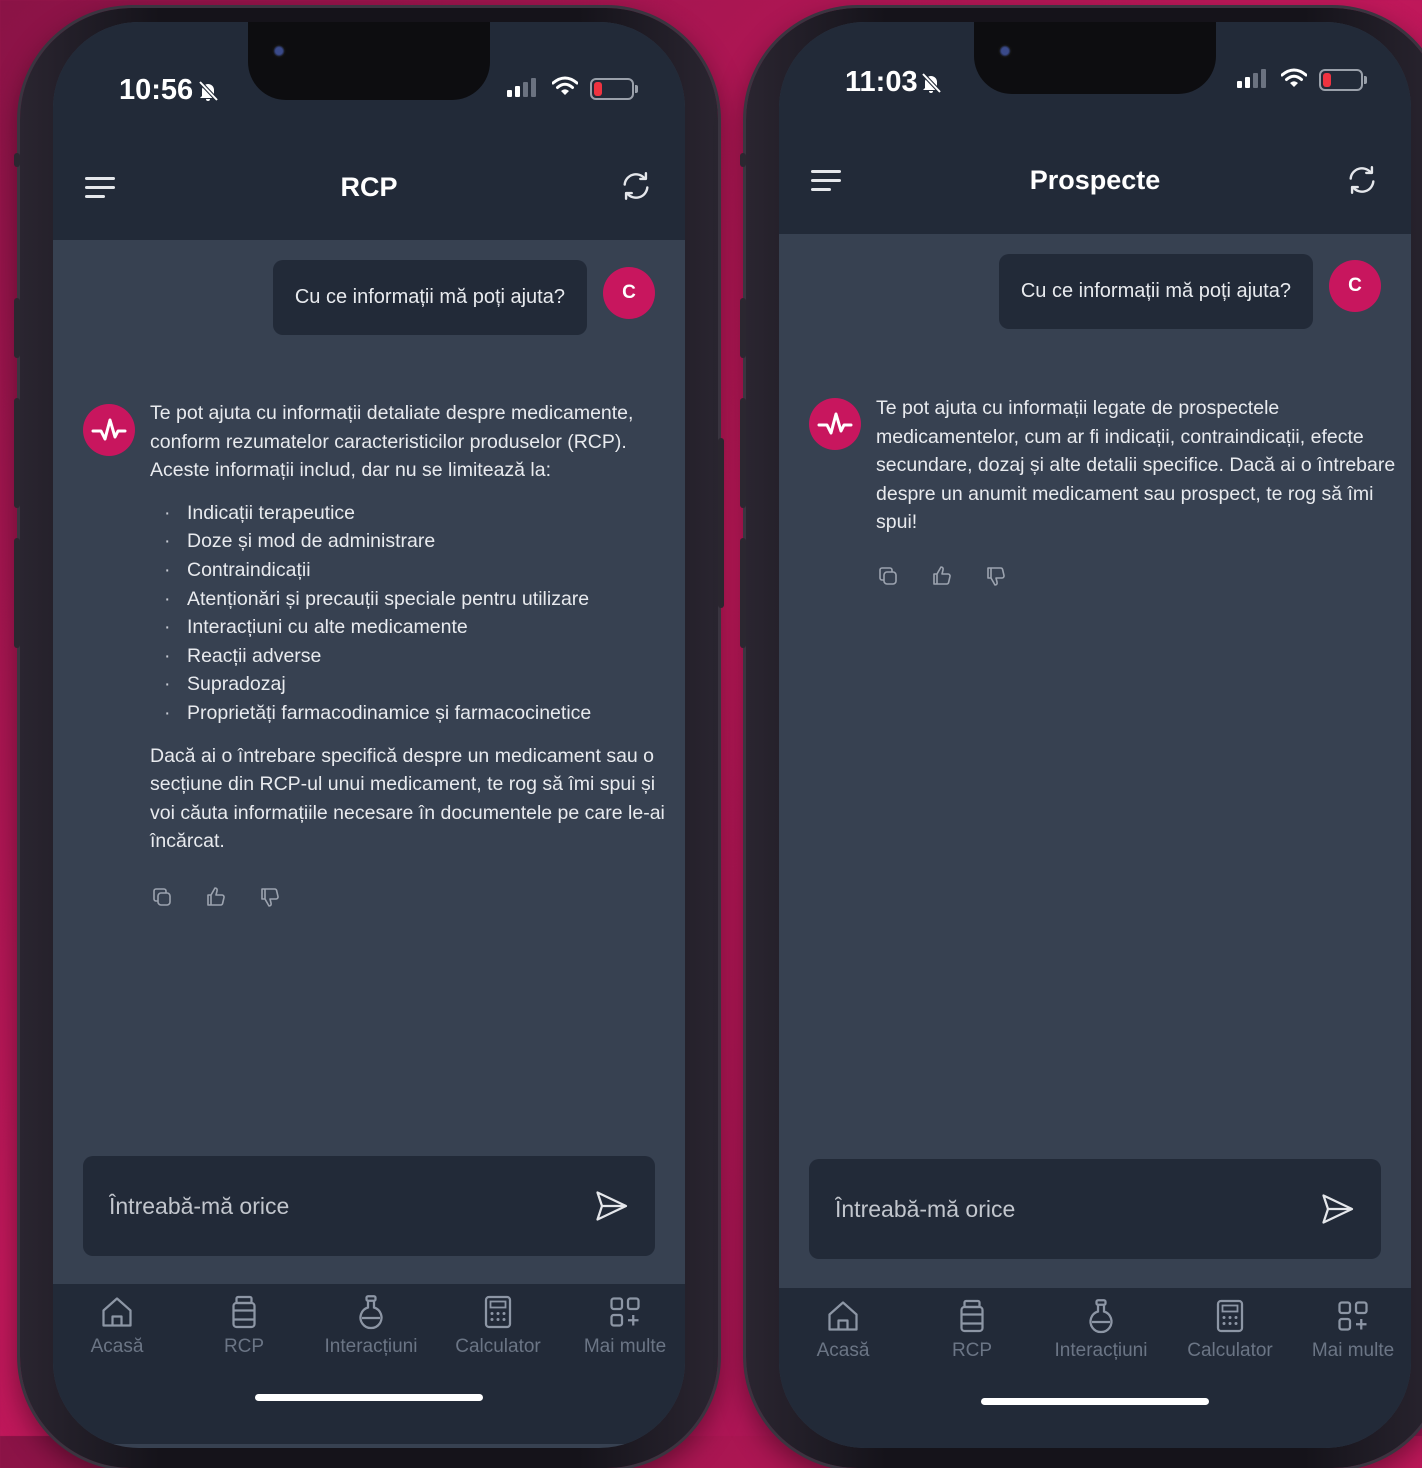 The height and width of the screenshot is (1468, 1422). What do you see at coordinates (369, 187) in the screenshot?
I see `page-title: RCP` at bounding box center [369, 187].